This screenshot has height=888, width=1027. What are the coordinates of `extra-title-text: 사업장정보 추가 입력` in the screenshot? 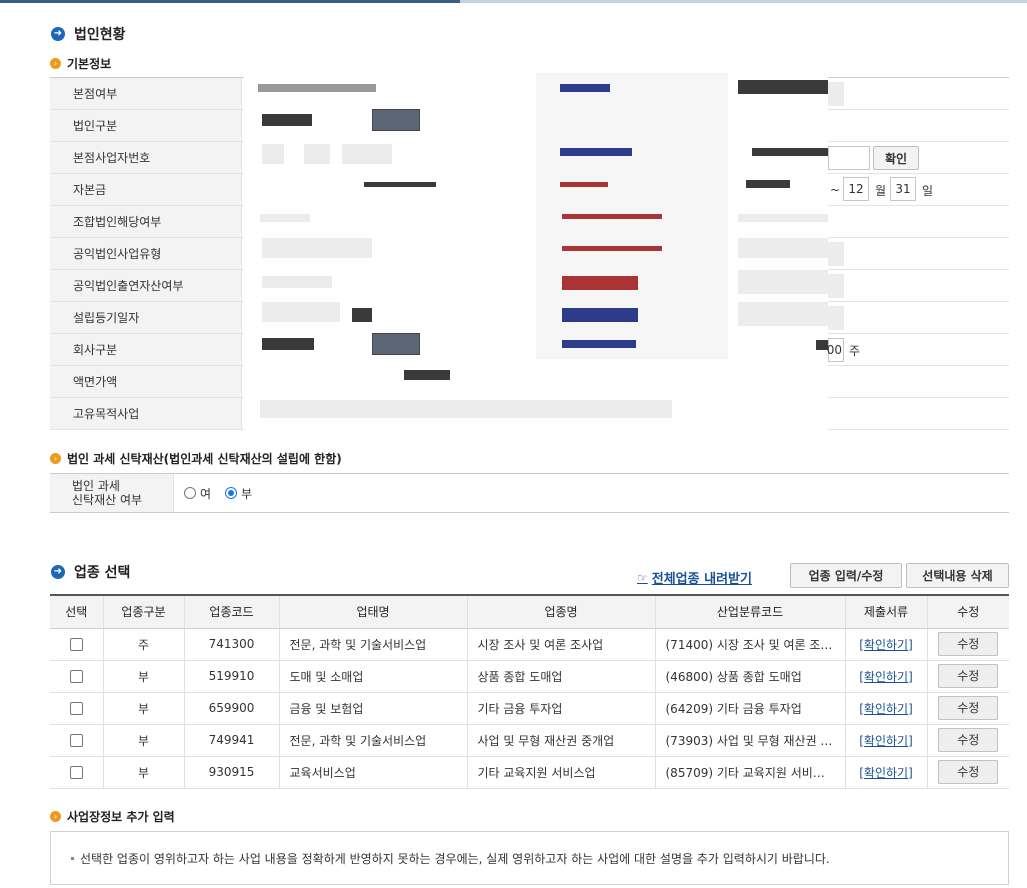 It's located at (121, 817).